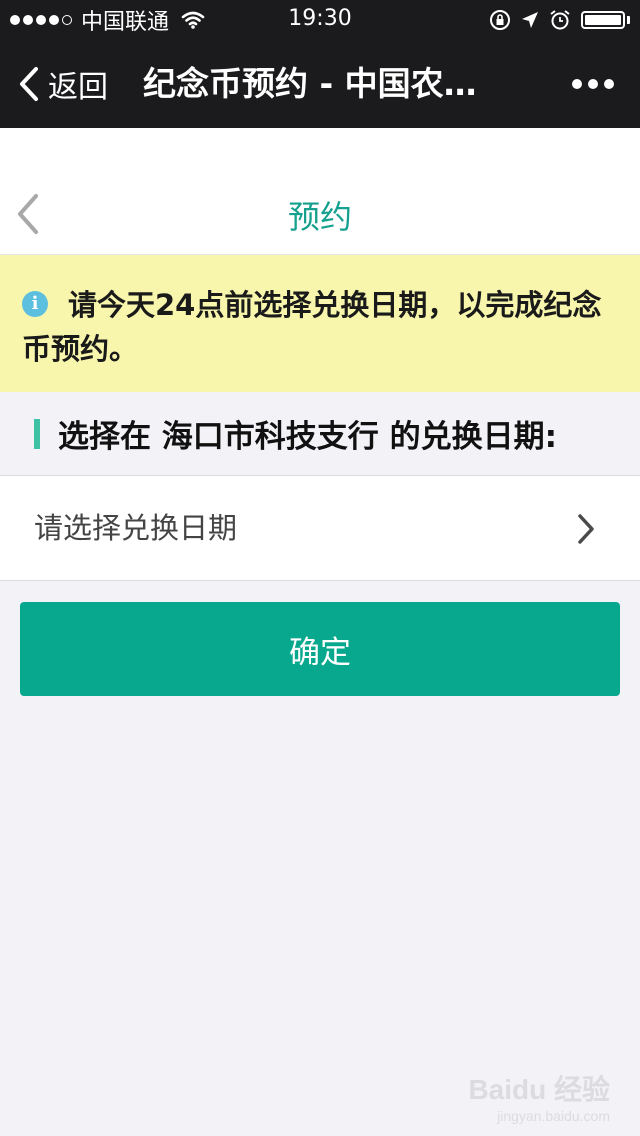  I want to click on status-bar: 中国联通 19:30, so click(320, 20).